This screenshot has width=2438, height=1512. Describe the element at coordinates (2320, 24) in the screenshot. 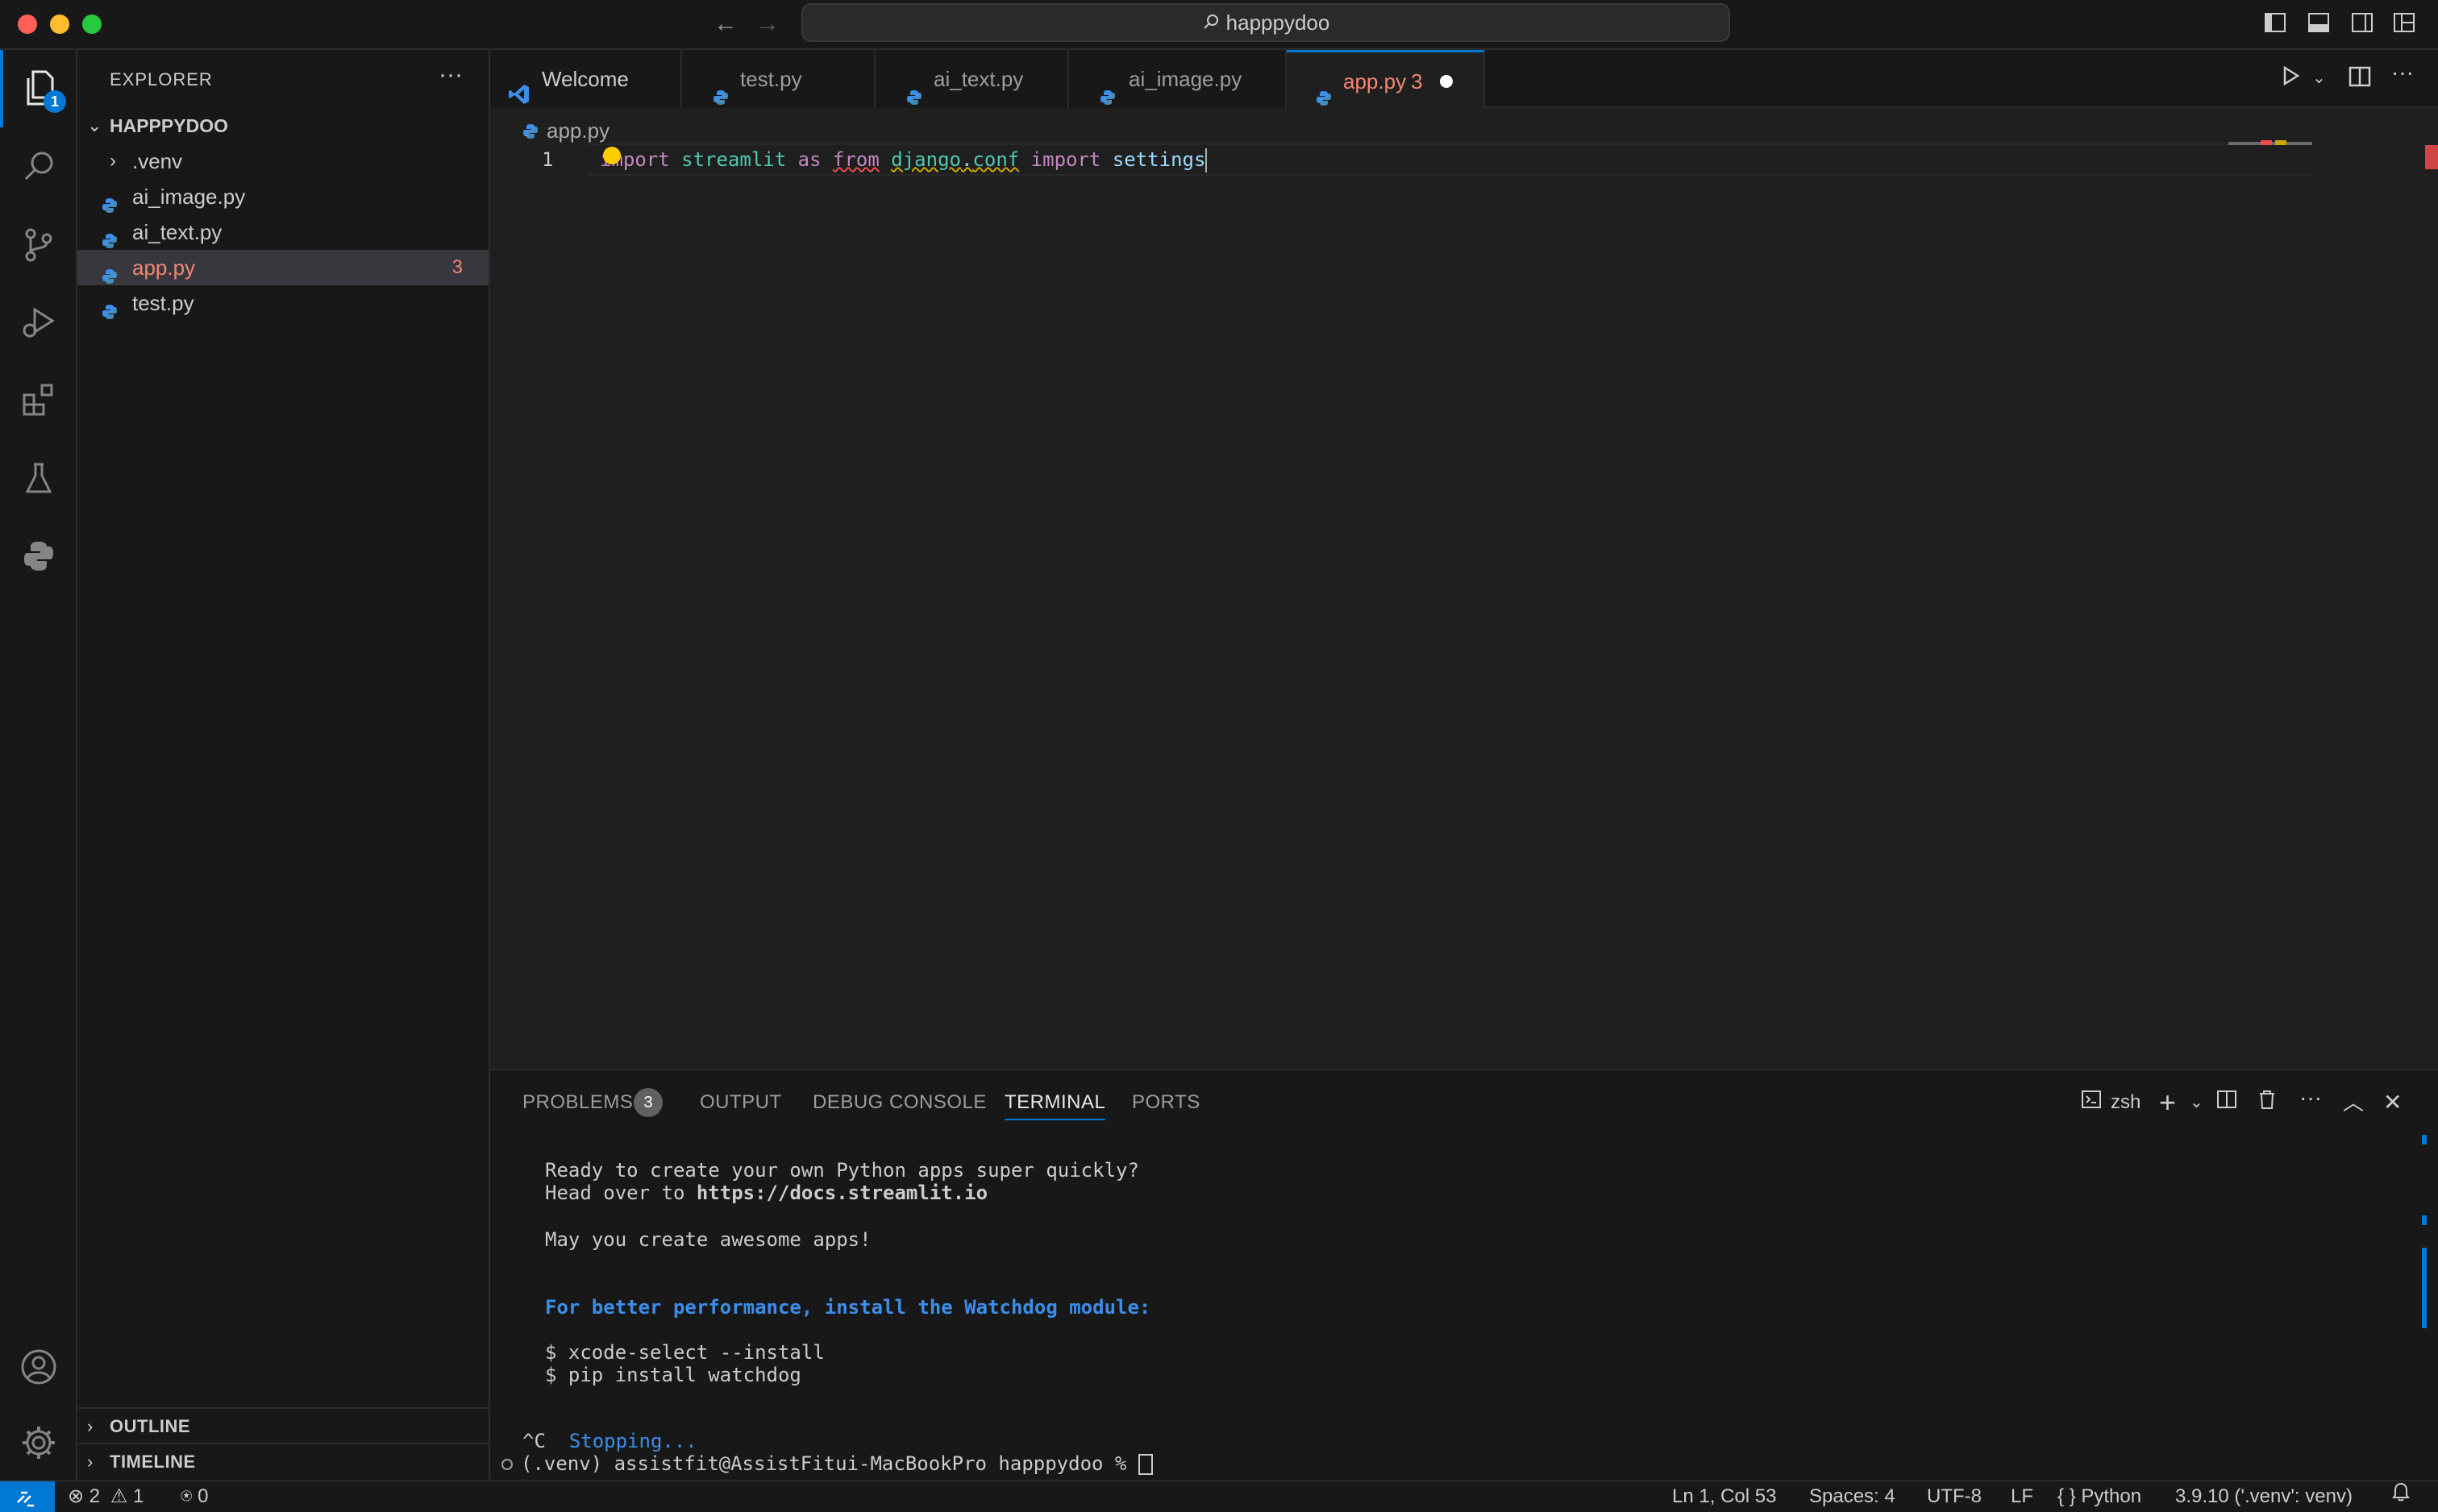

I see `toggle-panel-icon` at that location.